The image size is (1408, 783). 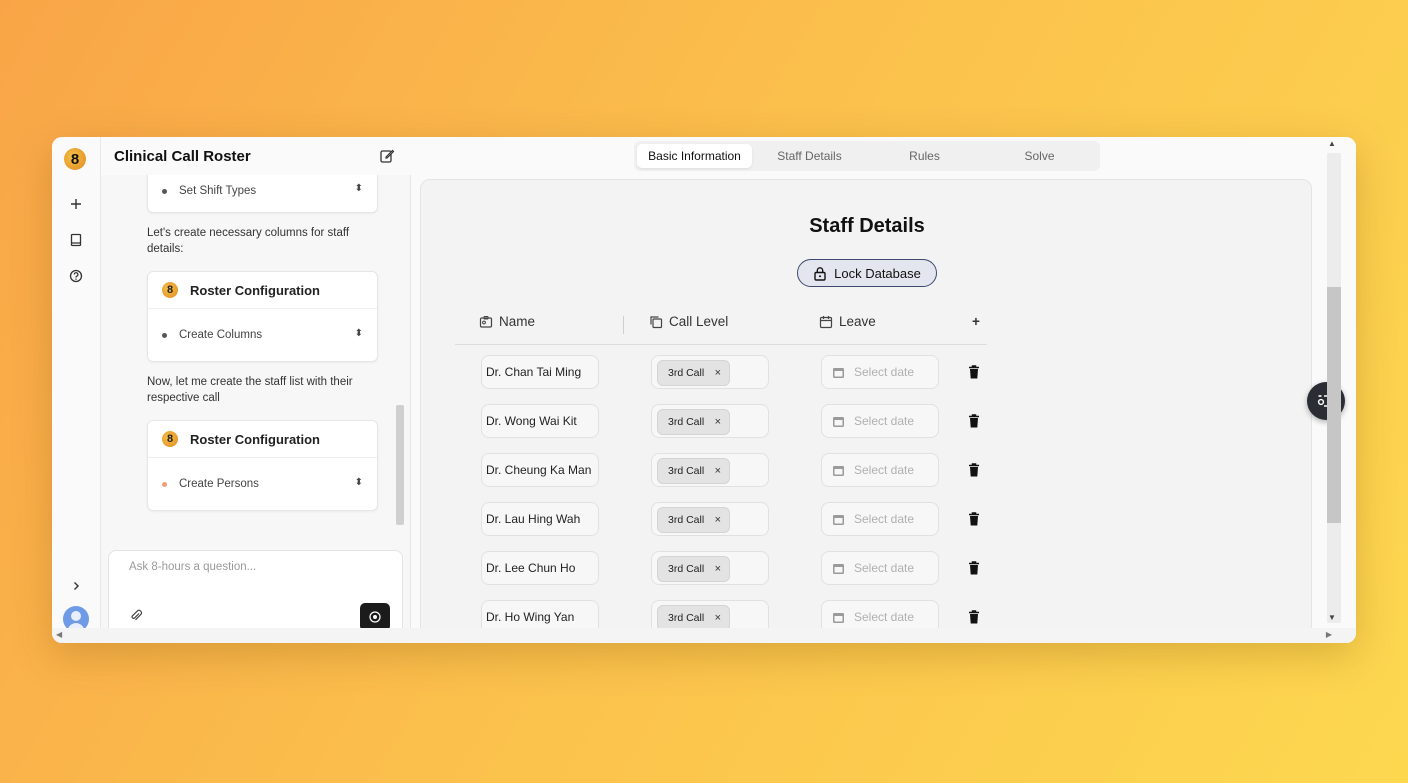 I want to click on config-card-persons: 8 Roster Configuration Create Persons ⬍, so click(x=262, y=465).